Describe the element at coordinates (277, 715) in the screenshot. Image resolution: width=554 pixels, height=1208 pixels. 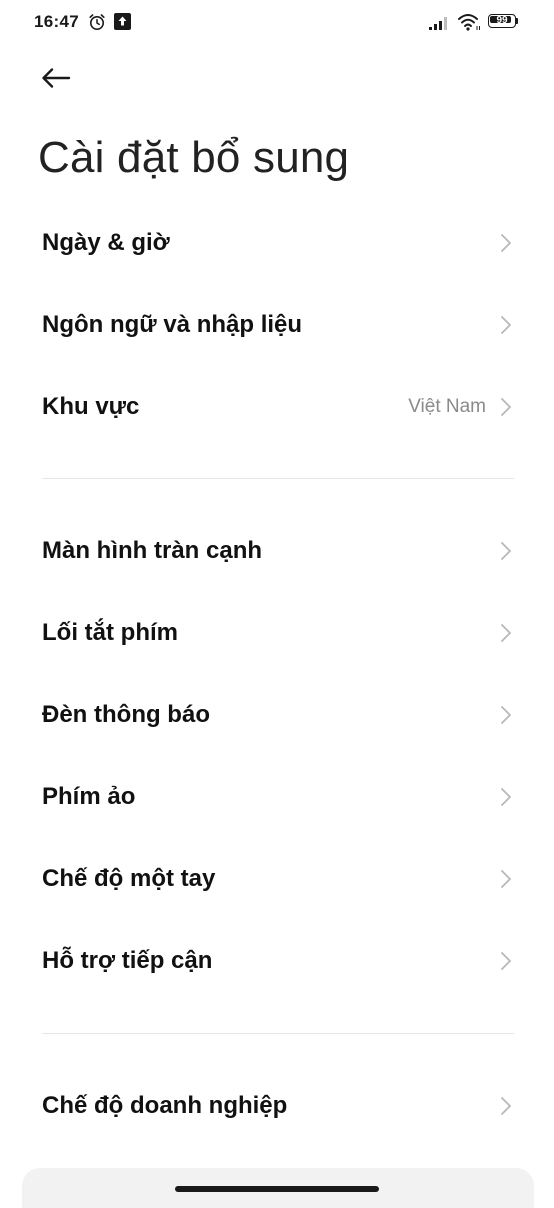
I see `list-item-notification-light: Đèn thông báo` at that location.